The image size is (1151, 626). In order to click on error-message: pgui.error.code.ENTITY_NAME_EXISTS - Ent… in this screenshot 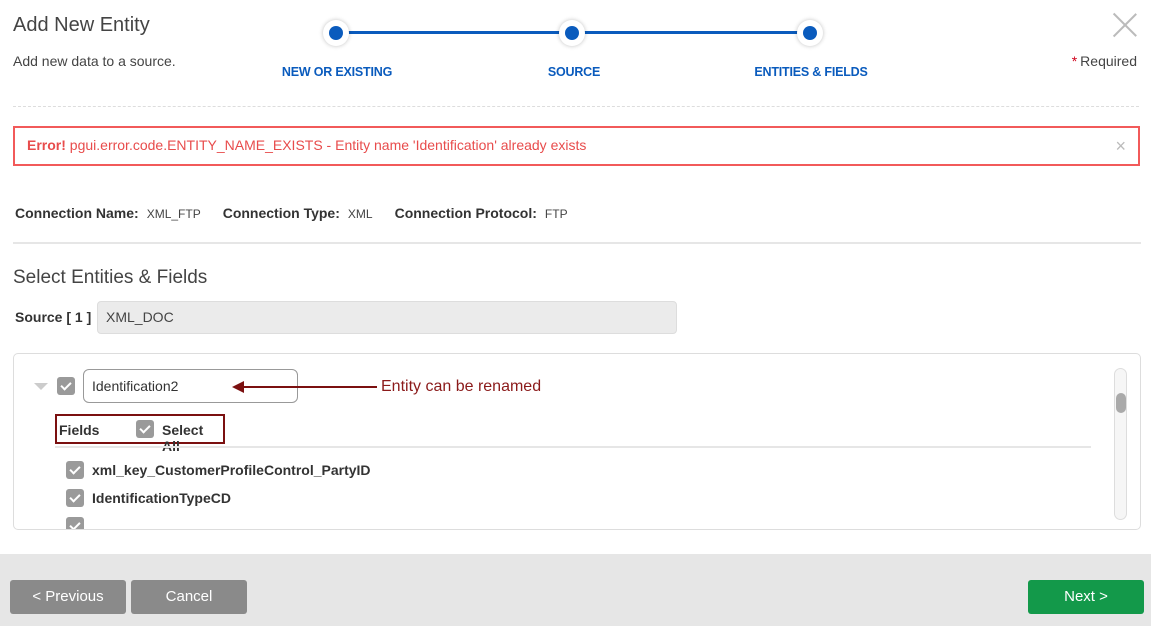, I will do `click(328, 145)`.